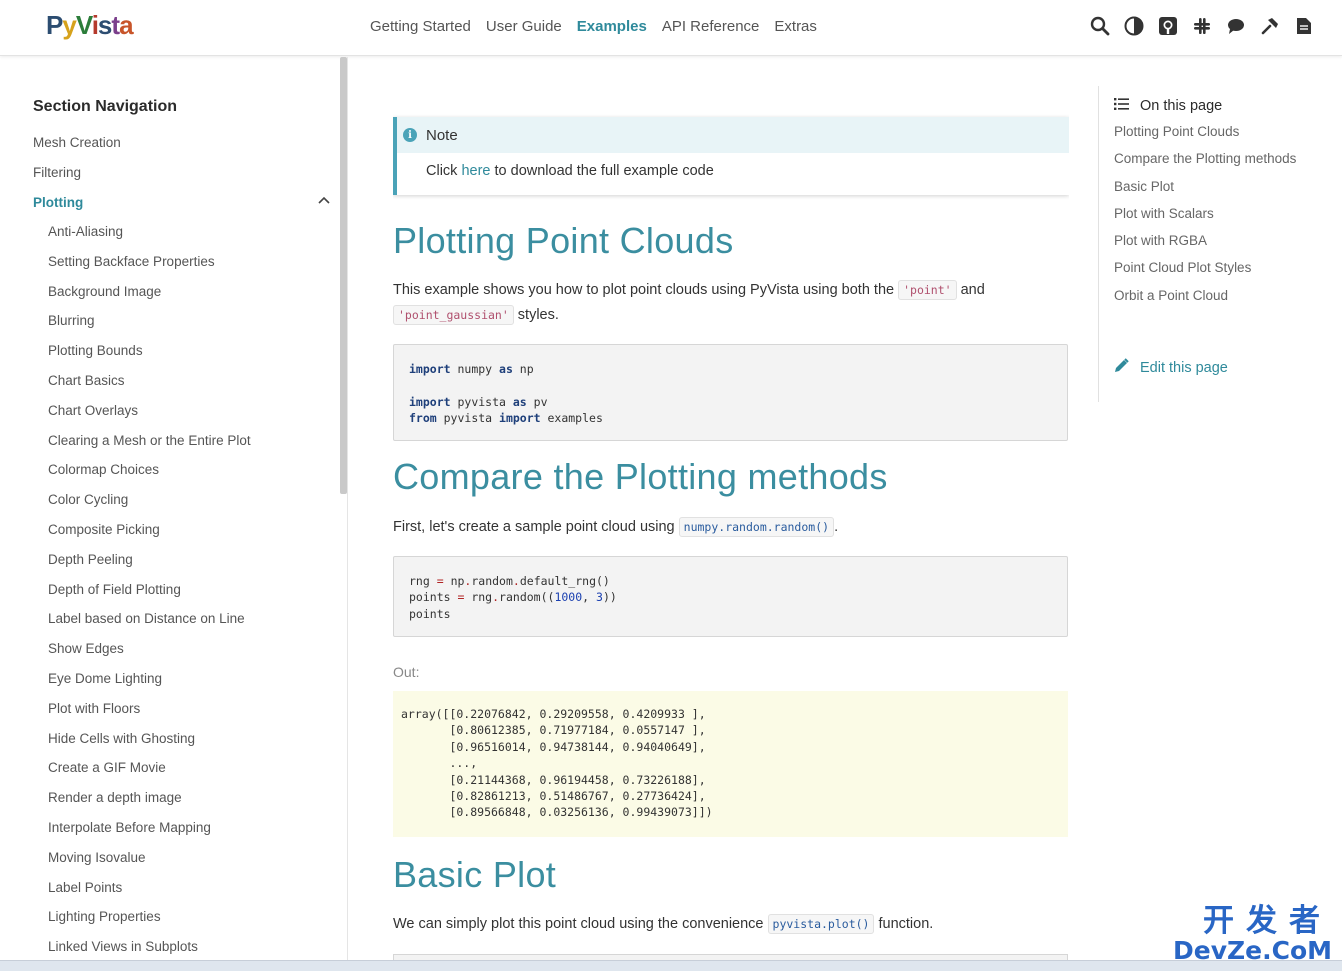 The height and width of the screenshot is (971, 1342). I want to click on sidebar-subitem: Depth Peeling, so click(190, 567).